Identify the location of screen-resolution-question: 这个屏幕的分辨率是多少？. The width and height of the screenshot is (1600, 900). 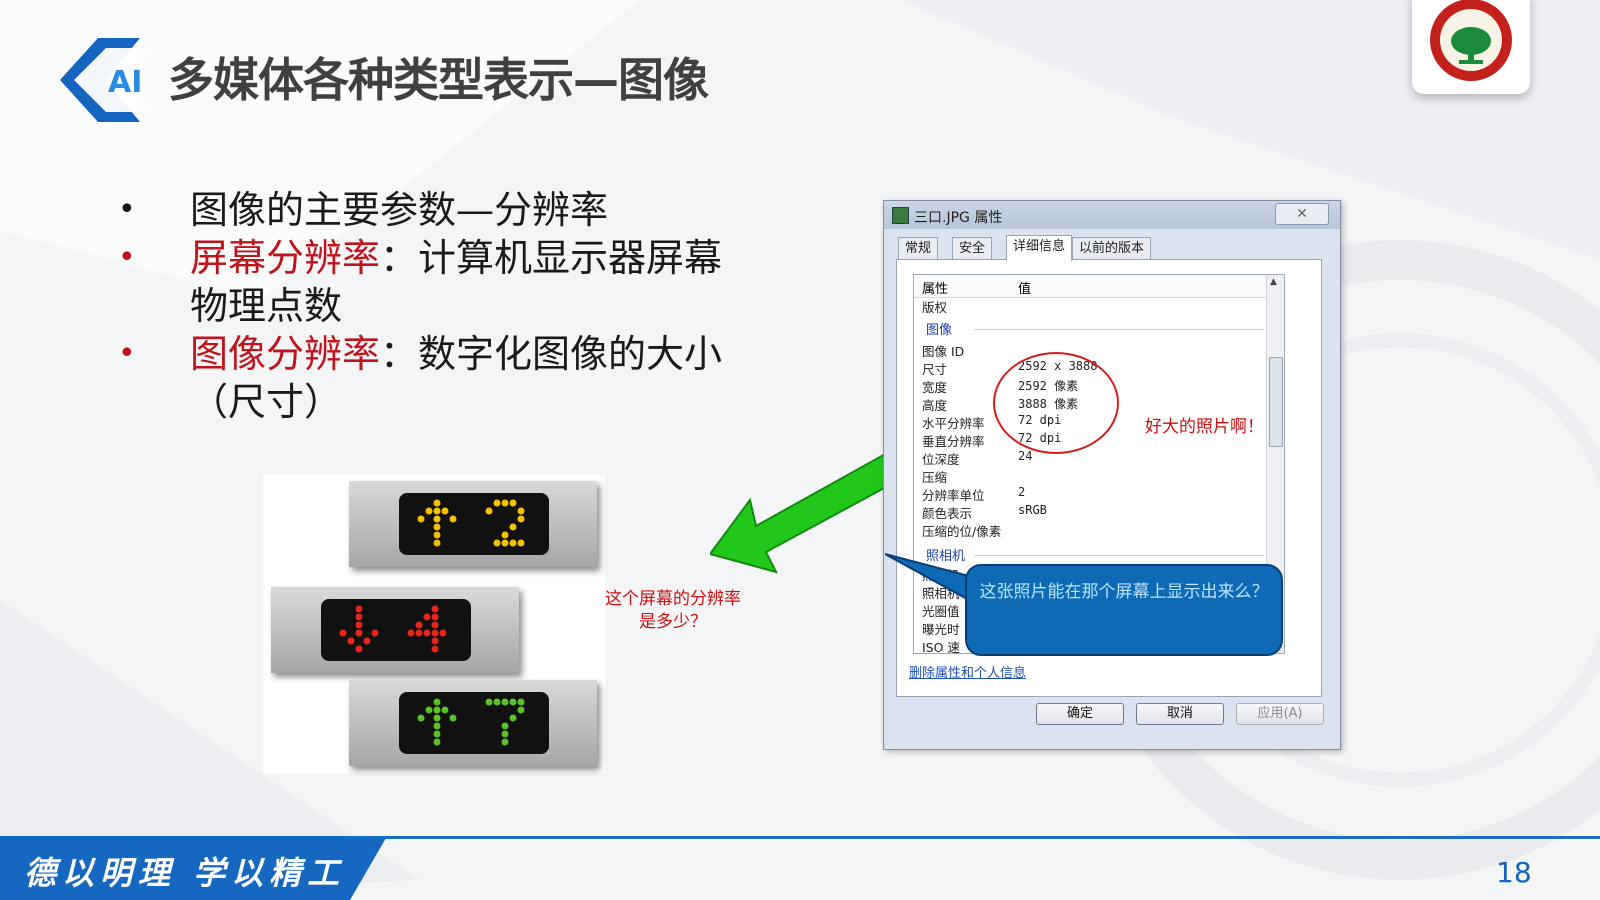
(673, 610).